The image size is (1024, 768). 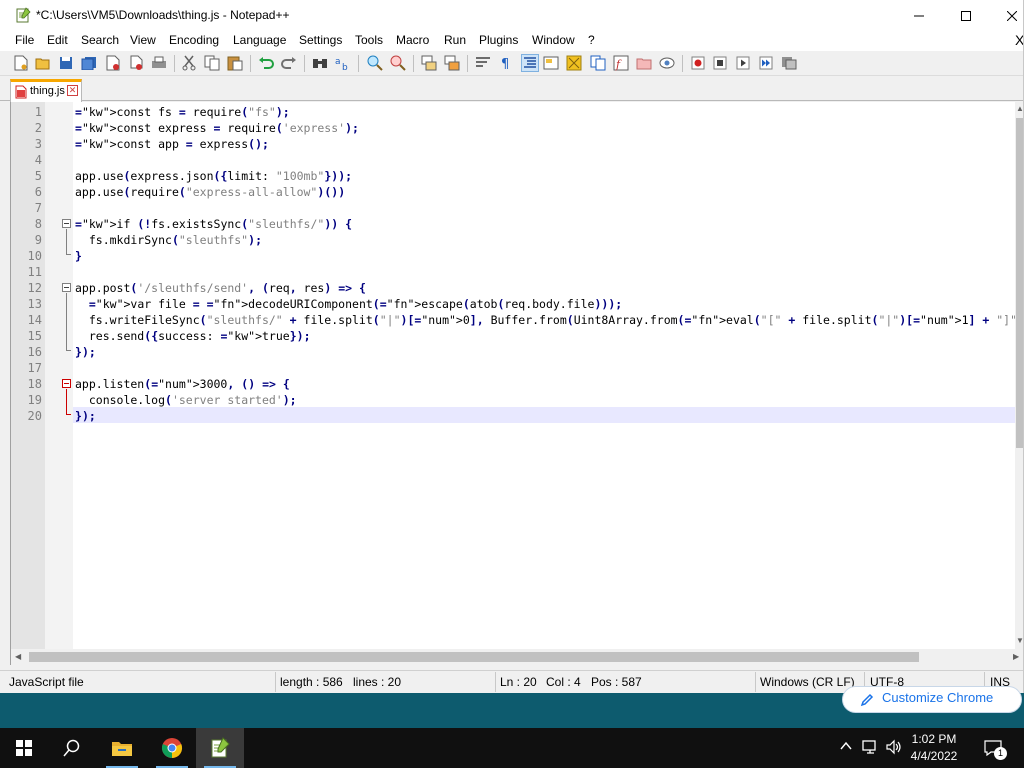 I want to click on volume-icon, so click(x=894, y=748).